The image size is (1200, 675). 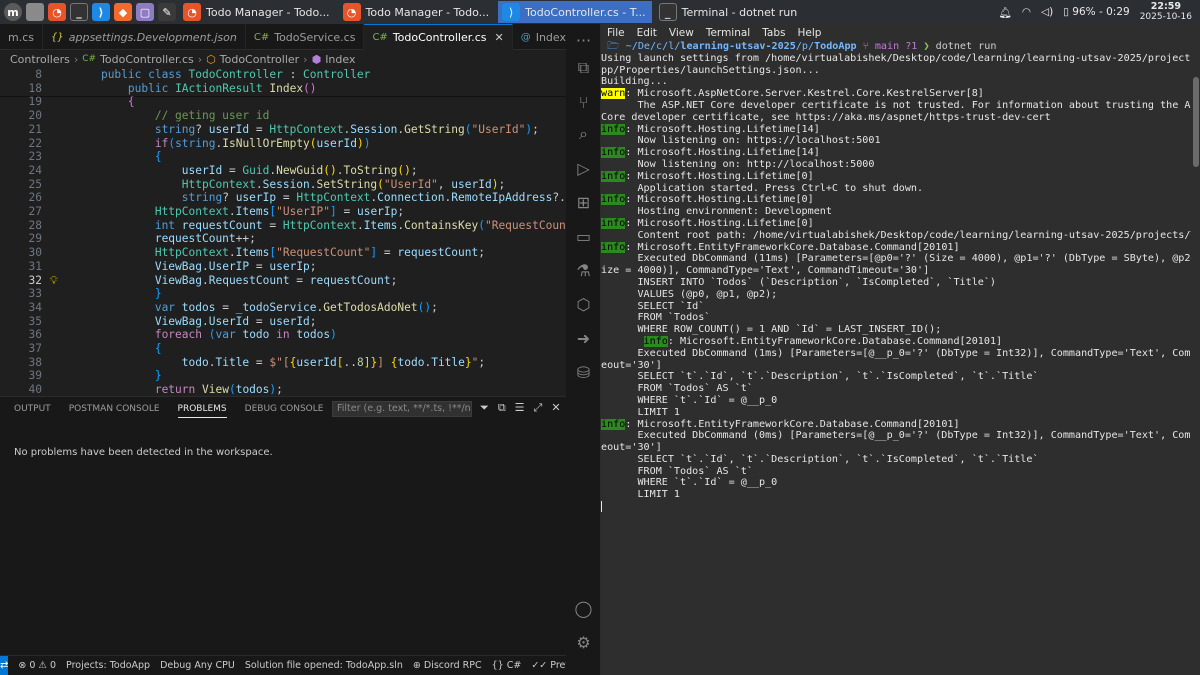 What do you see at coordinates (283, 335) in the screenshot?
I see `code-line: 36 foreach (var todo in todos)` at bounding box center [283, 335].